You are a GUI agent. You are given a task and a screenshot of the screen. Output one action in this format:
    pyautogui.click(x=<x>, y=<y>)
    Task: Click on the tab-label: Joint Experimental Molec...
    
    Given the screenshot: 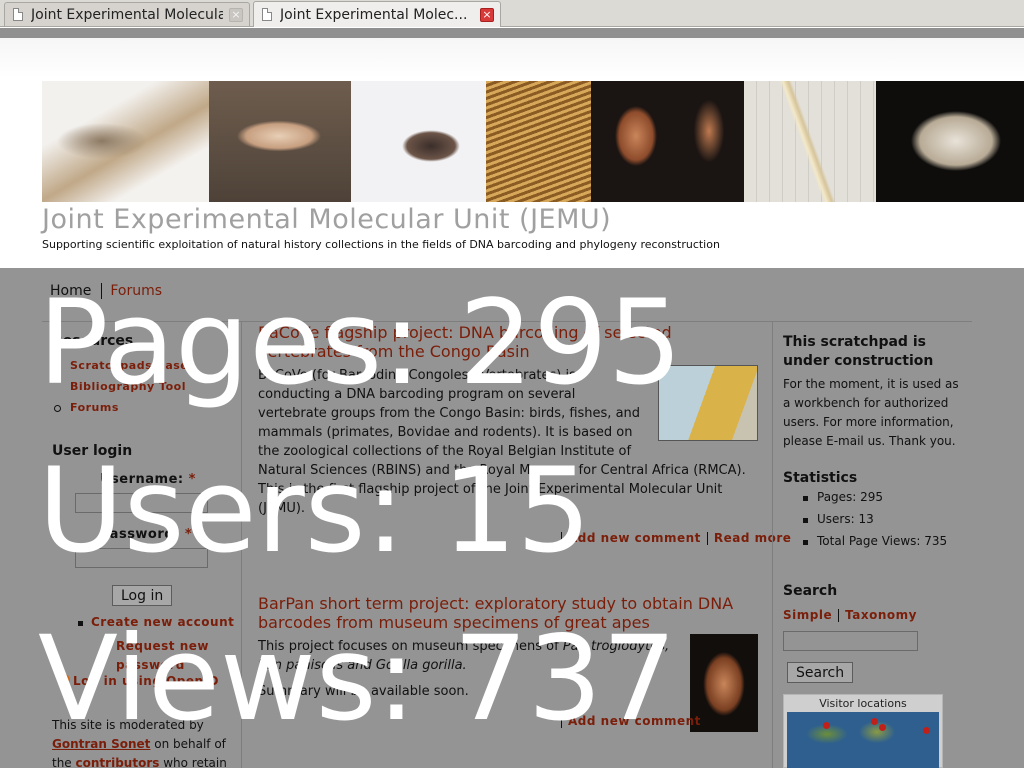 What is the action you would take?
    pyautogui.click(x=374, y=14)
    